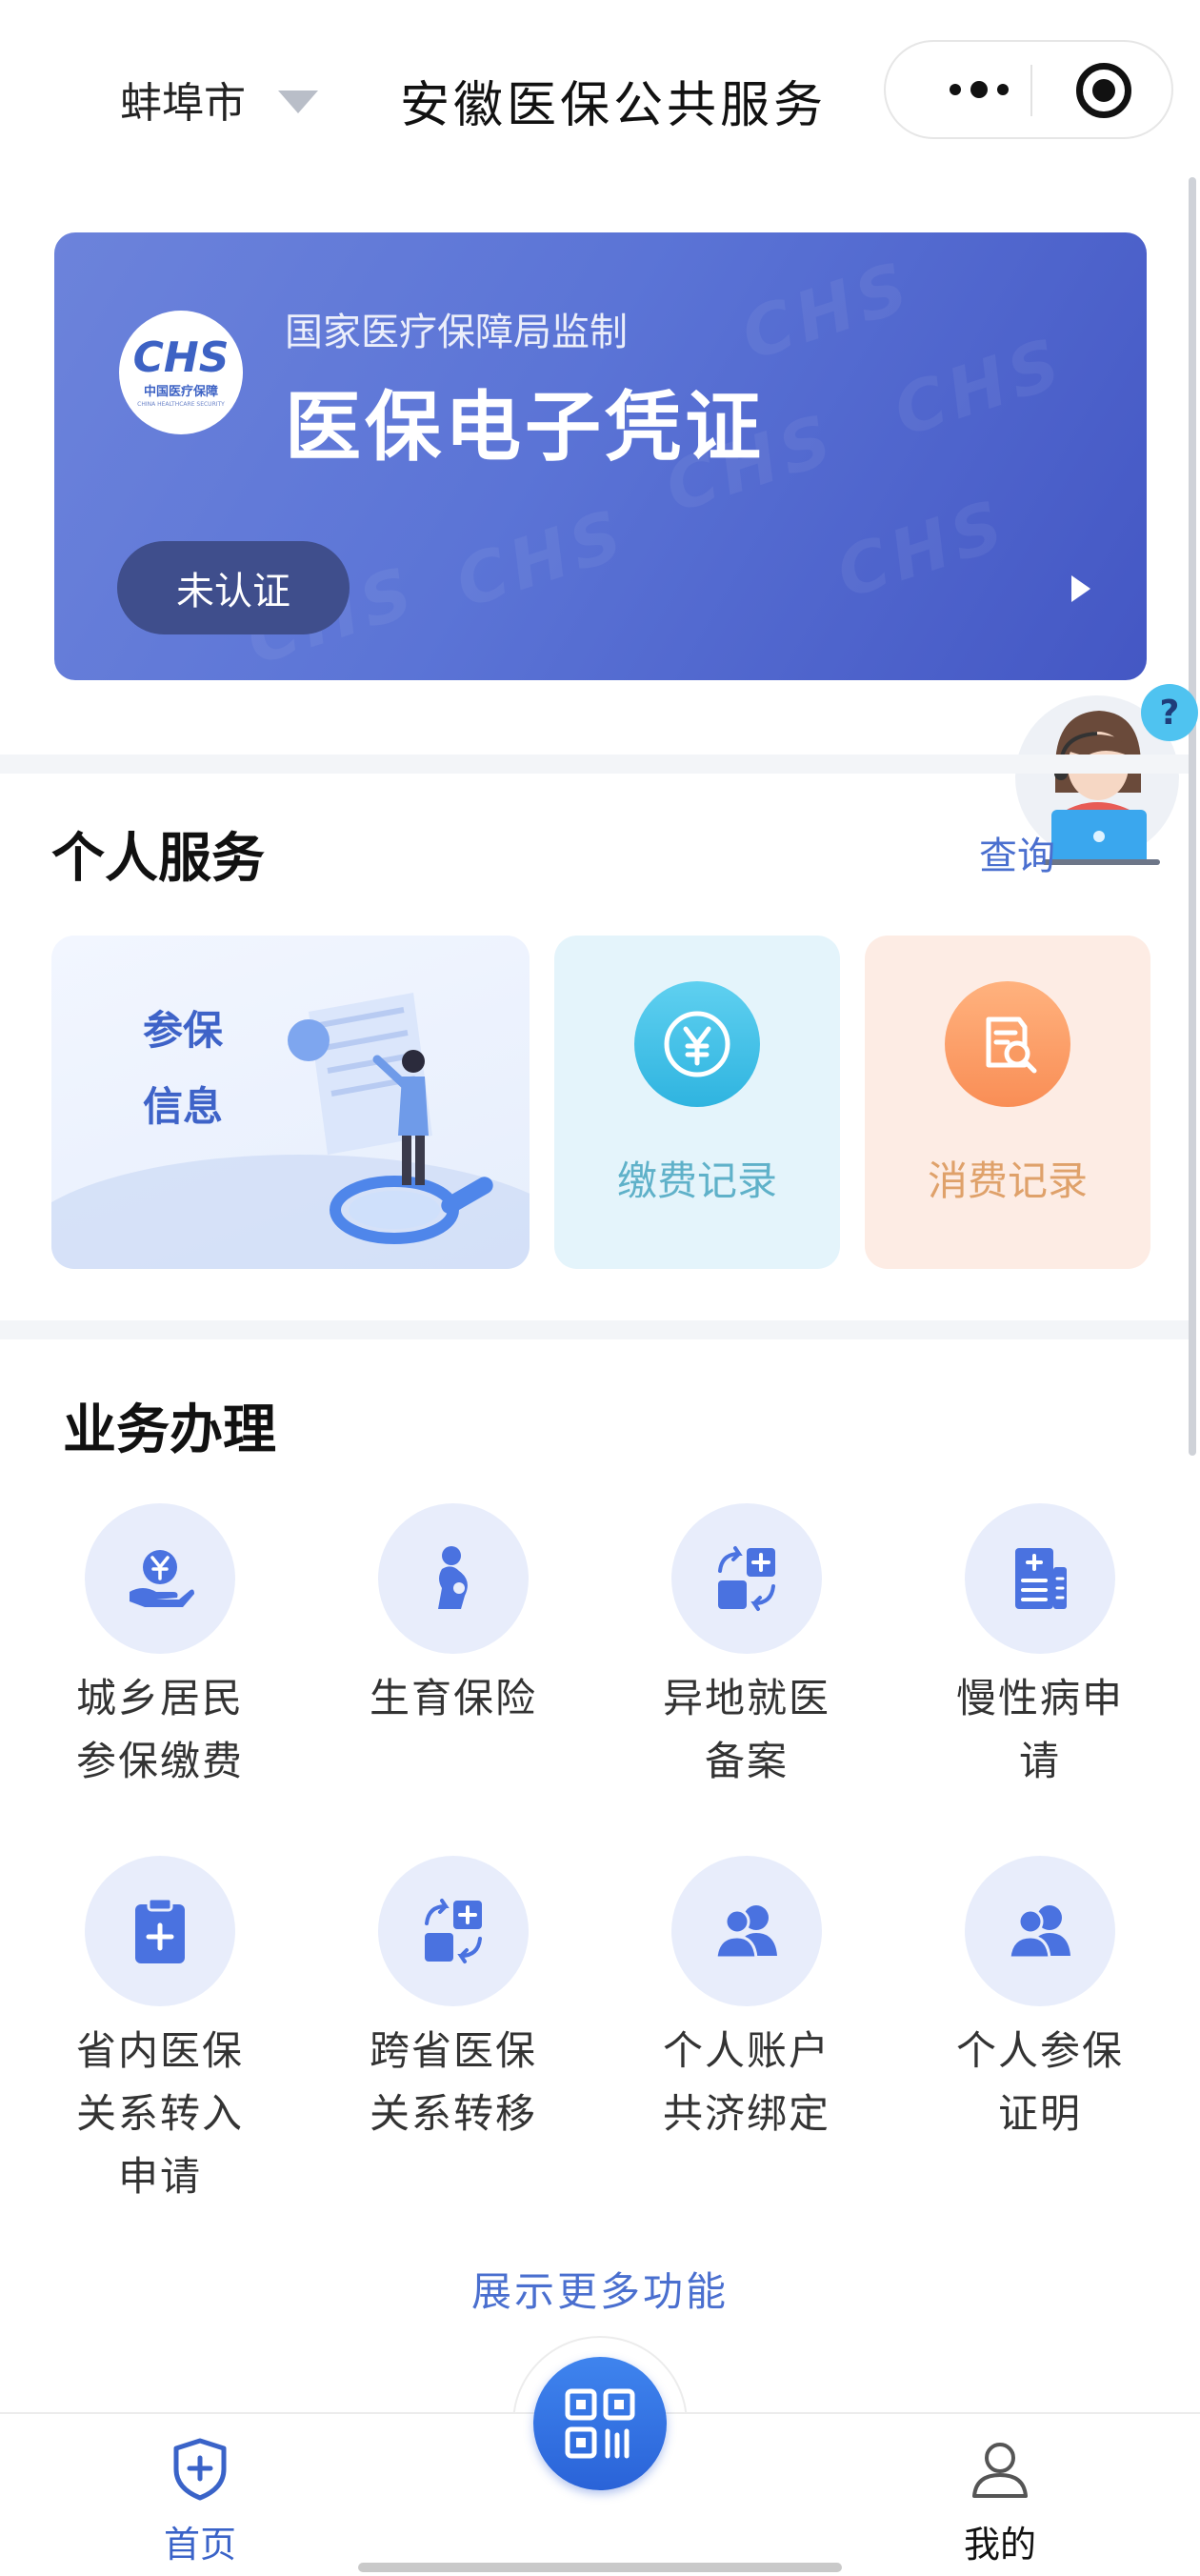 Image resolution: width=1200 pixels, height=2576 pixels. What do you see at coordinates (1000, 2470) in the screenshot?
I see `user-icon` at bounding box center [1000, 2470].